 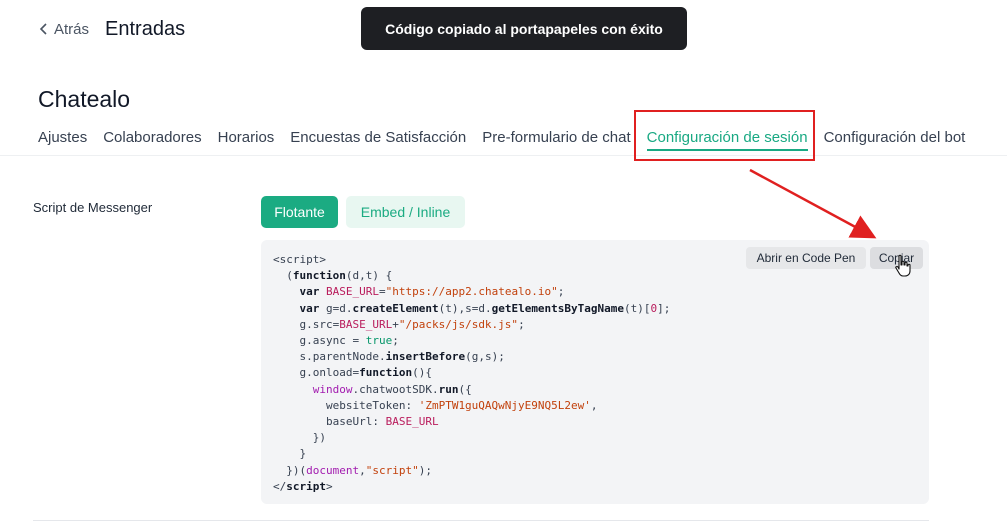 I want to click on tab-ajustes: Ajustes, so click(x=62, y=140).